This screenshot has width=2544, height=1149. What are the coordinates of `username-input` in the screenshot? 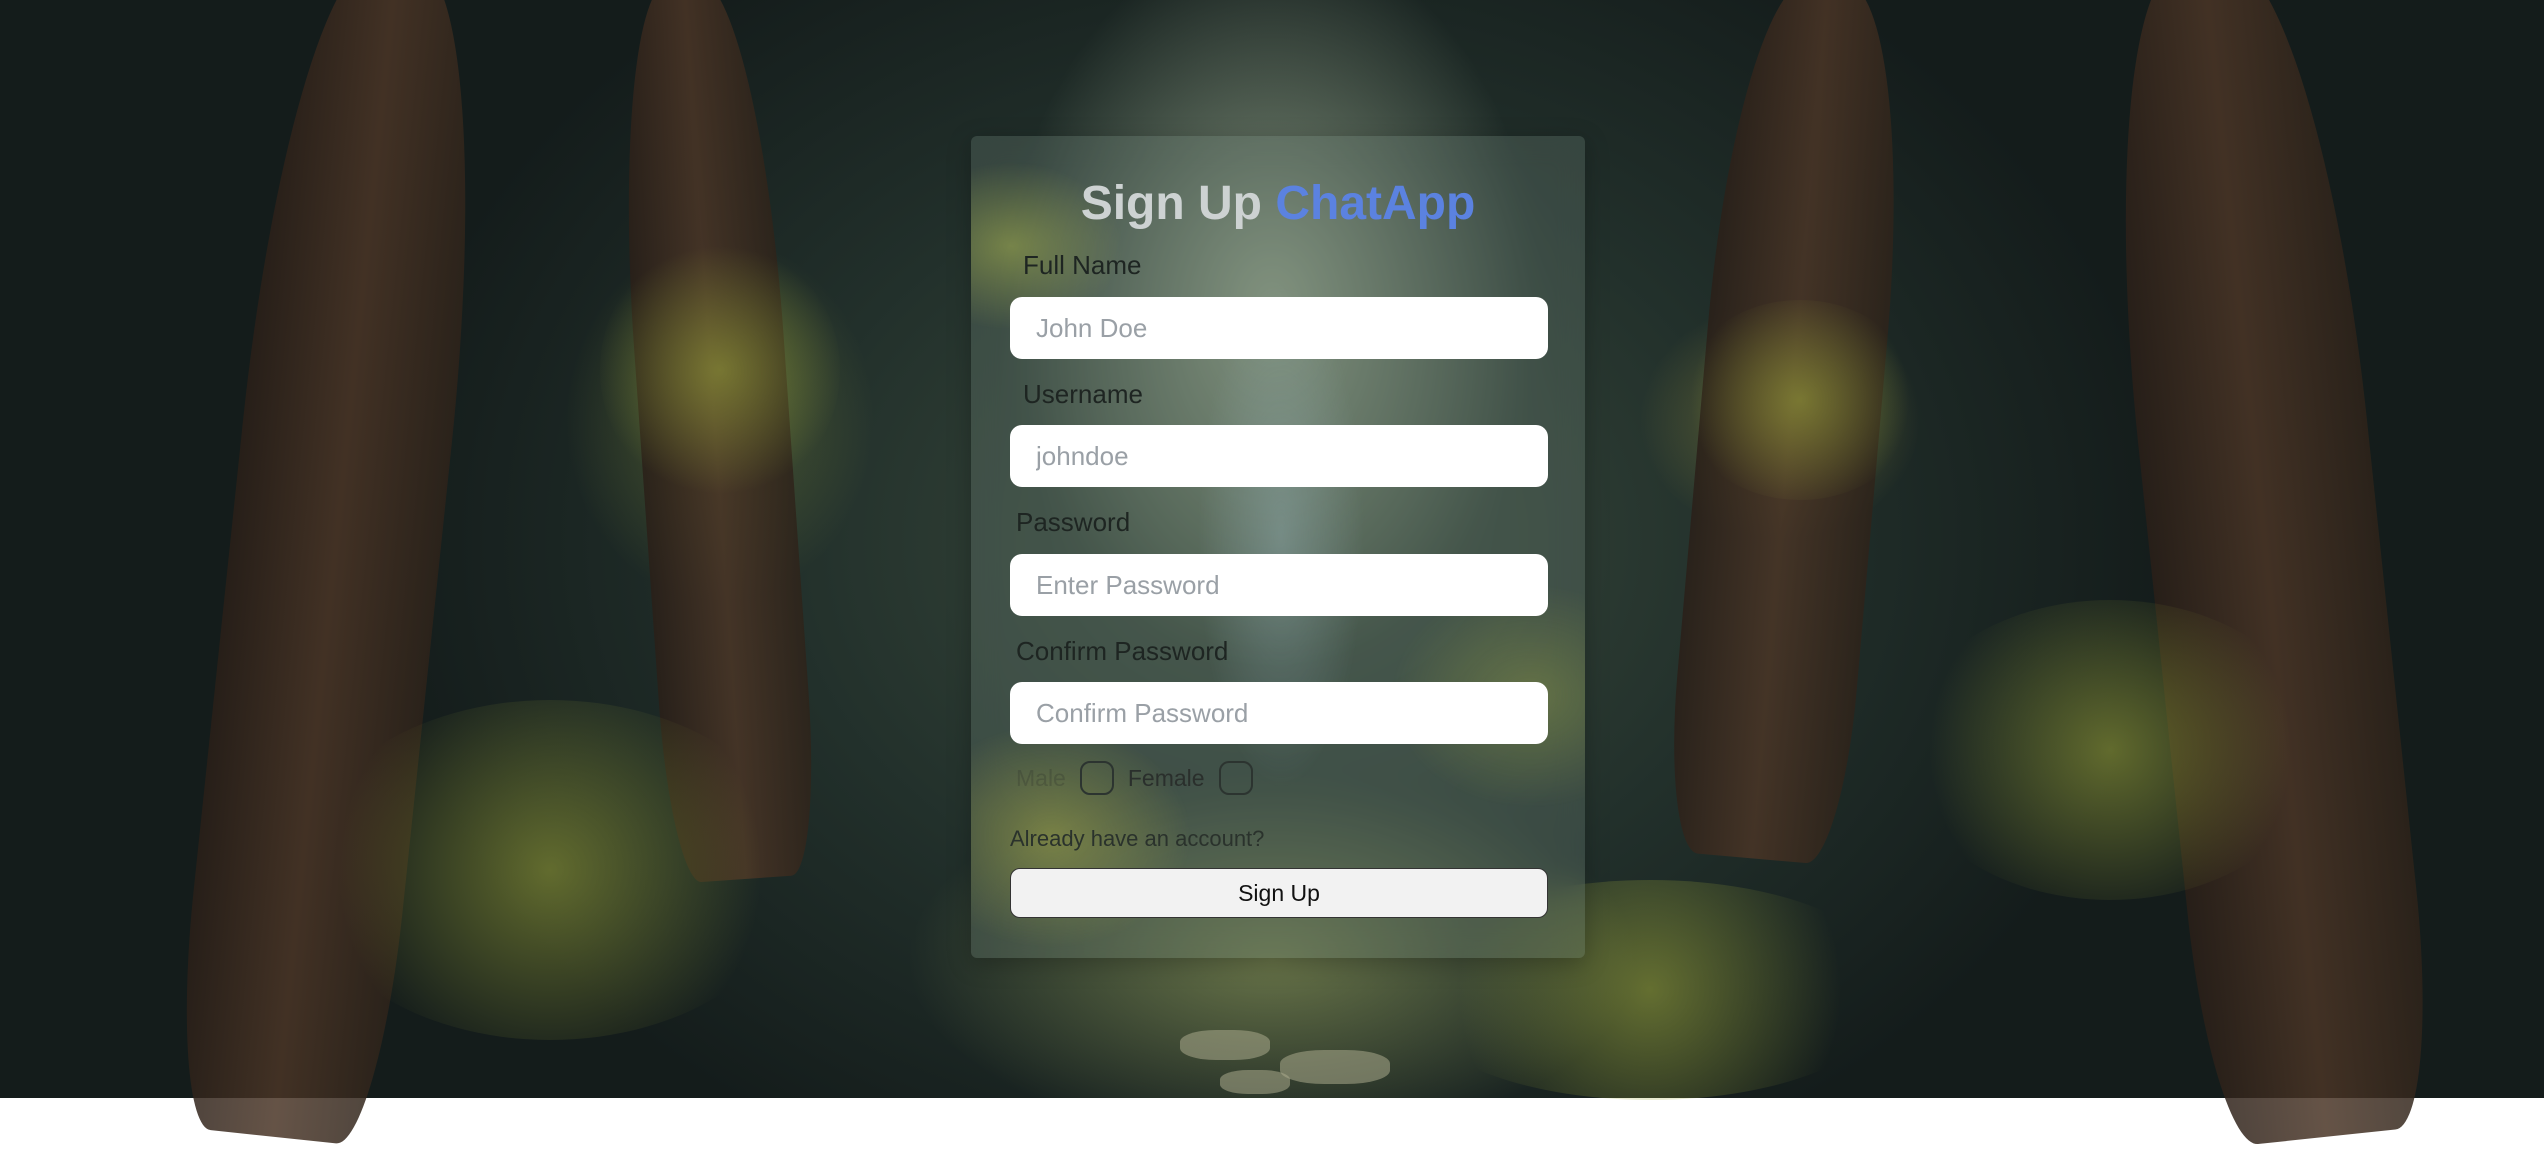 It's located at (1279, 456).